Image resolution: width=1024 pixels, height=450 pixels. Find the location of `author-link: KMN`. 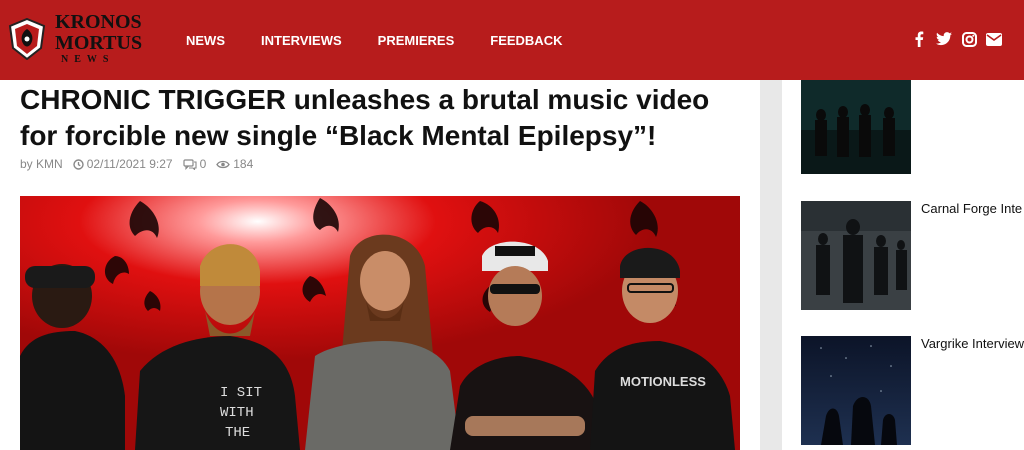

author-link: KMN is located at coordinates (49, 164).